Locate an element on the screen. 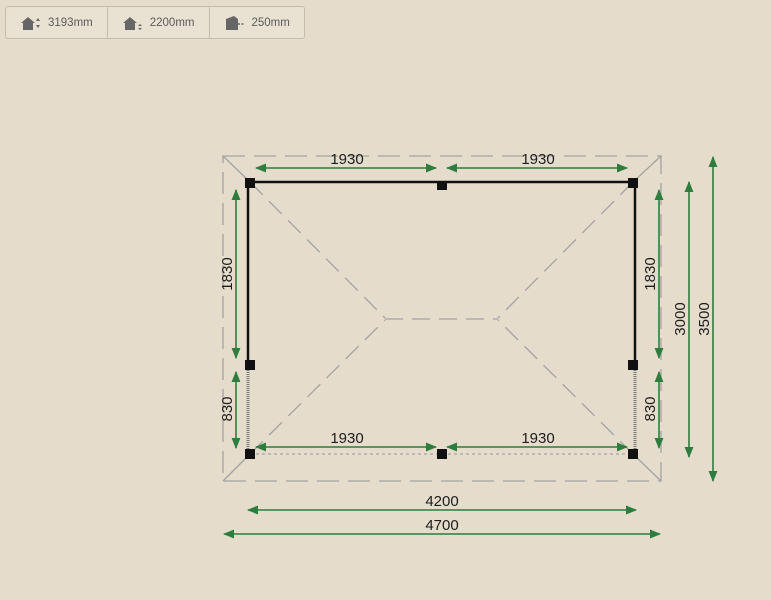  label-left-lower: 830 is located at coordinates (227, 408).